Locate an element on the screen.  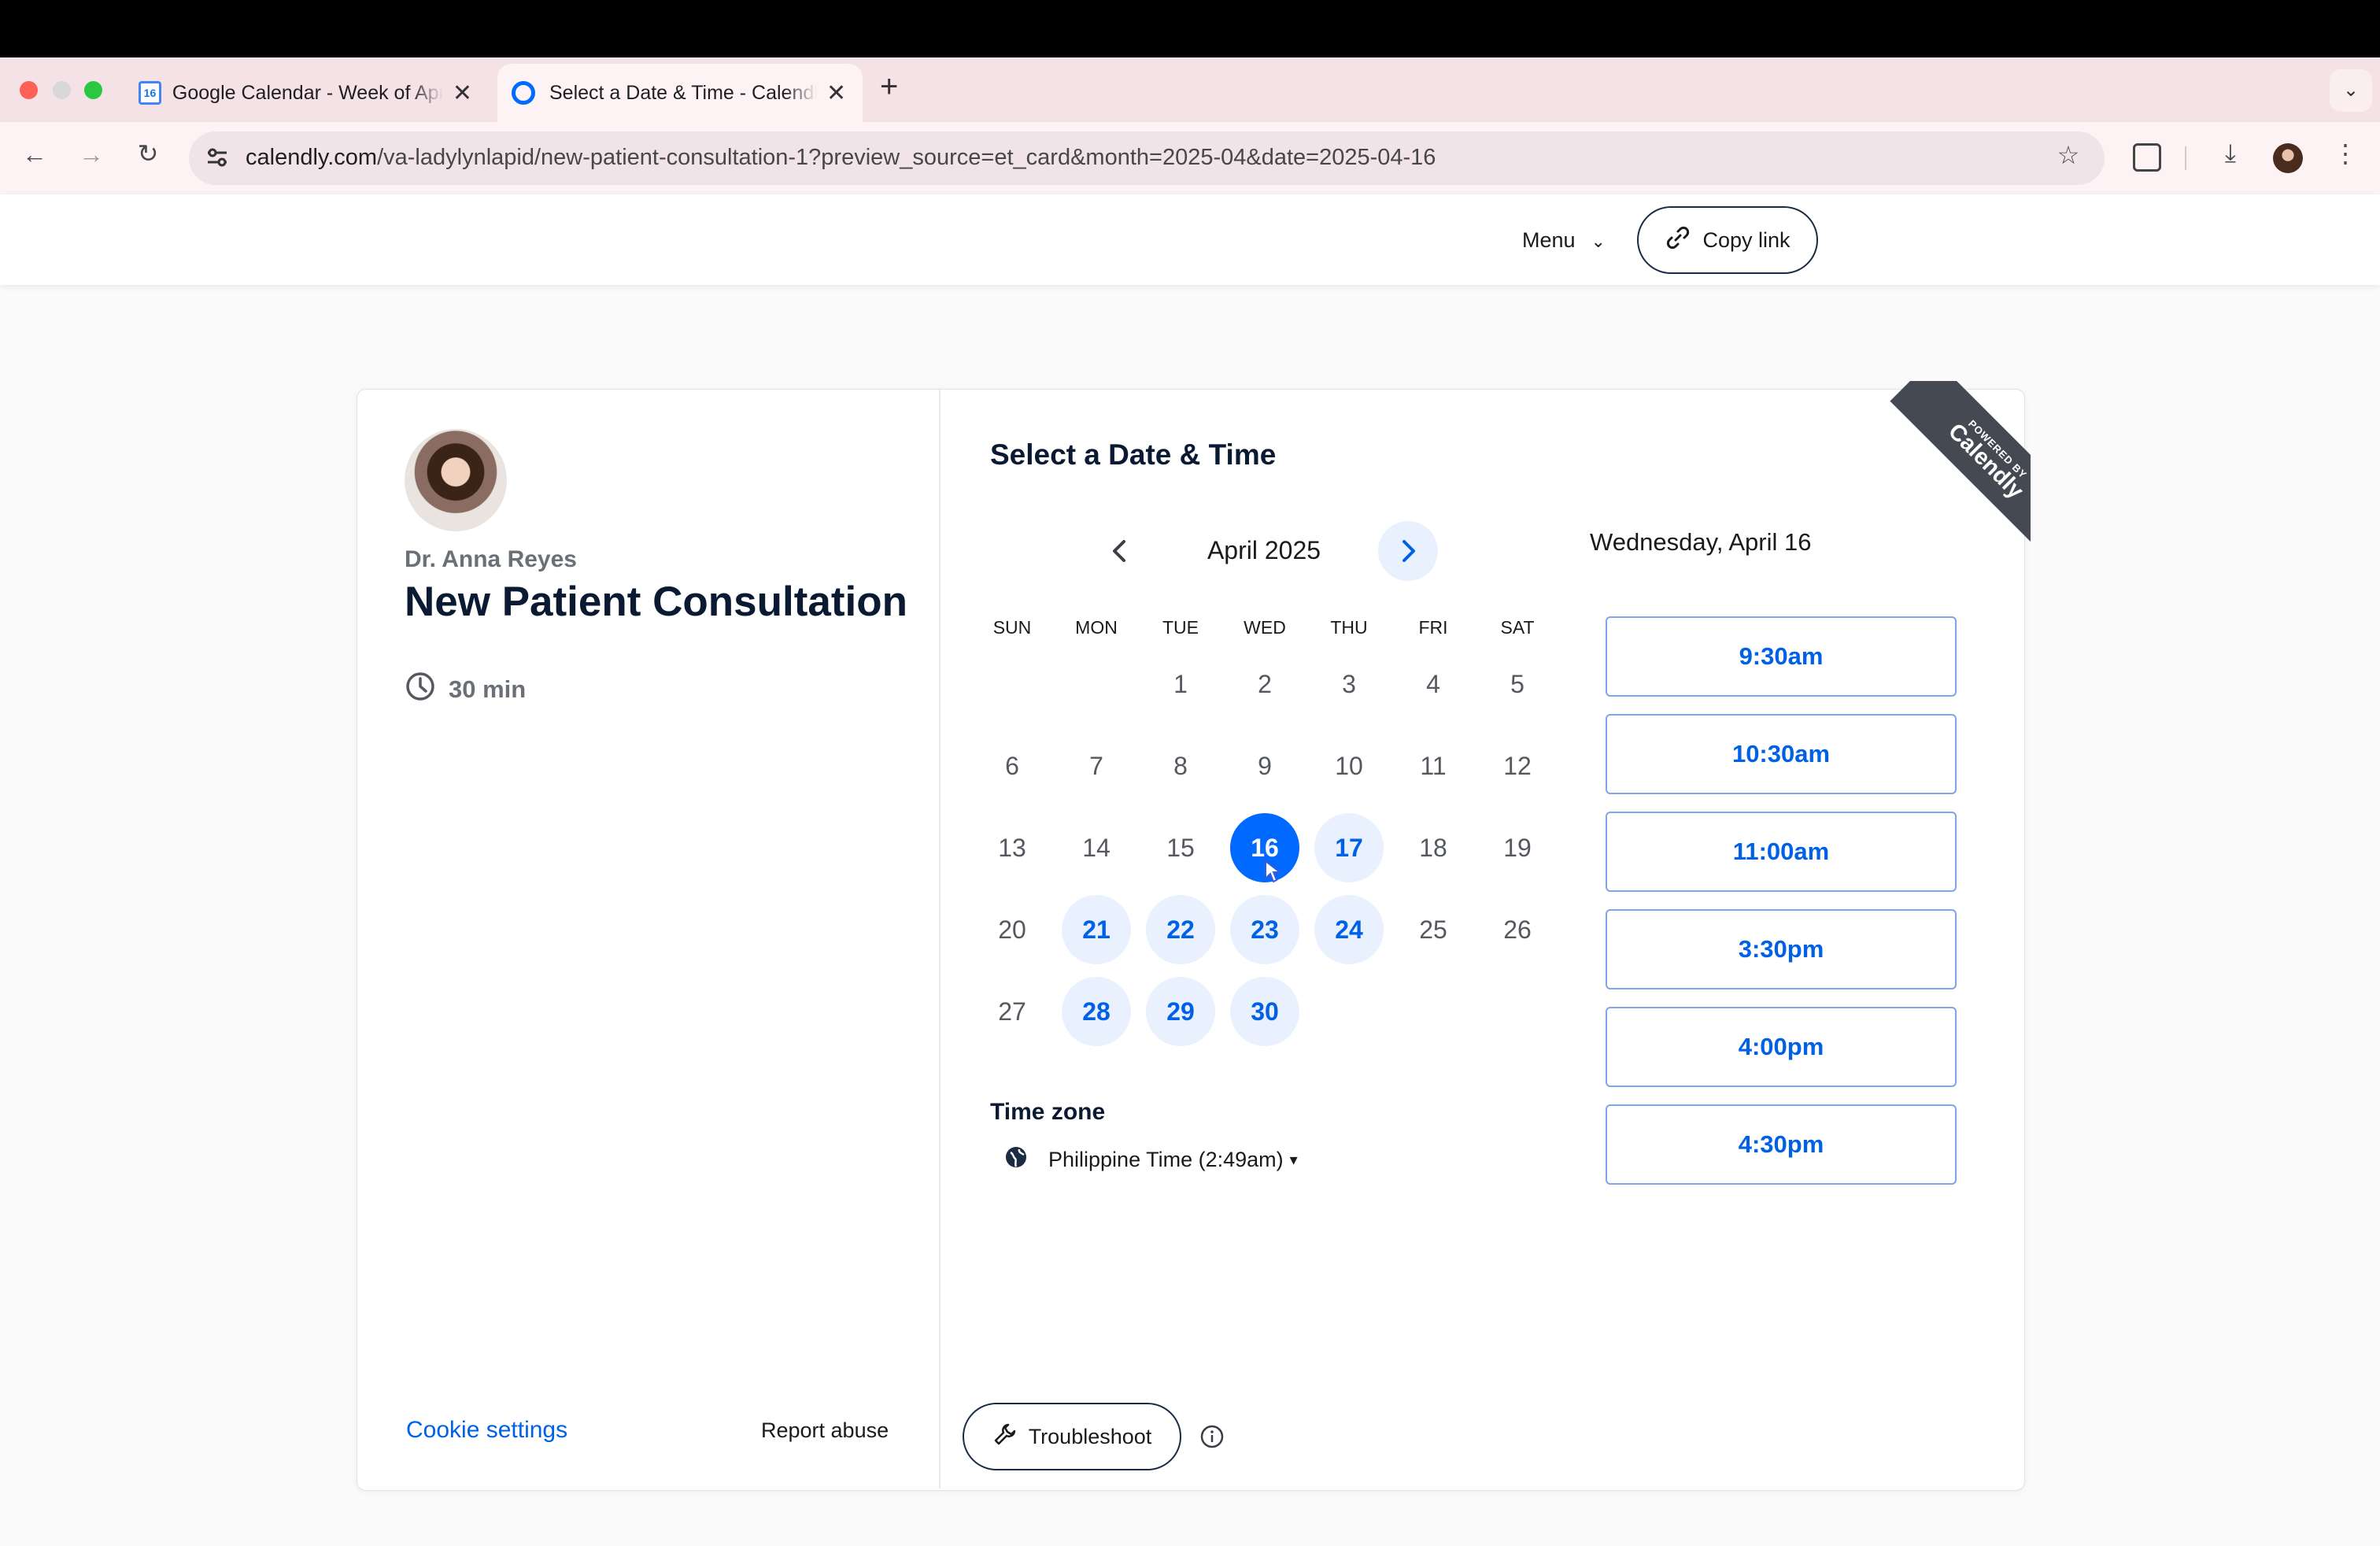
download-icon: ⤓ is located at coordinates (2230, 153).